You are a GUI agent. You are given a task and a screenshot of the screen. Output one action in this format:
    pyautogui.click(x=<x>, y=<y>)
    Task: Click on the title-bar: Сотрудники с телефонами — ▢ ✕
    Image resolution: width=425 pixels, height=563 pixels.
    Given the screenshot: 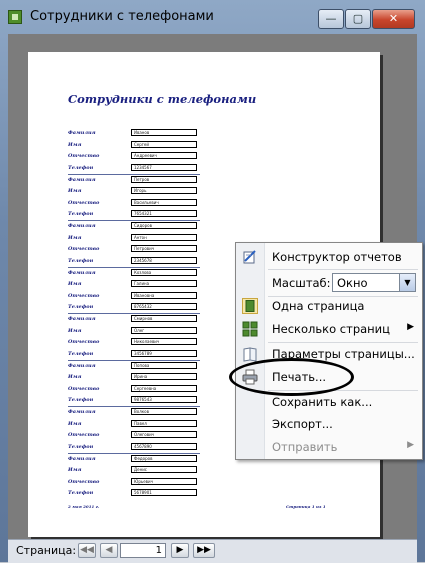 What is the action you would take?
    pyautogui.click(x=212, y=16)
    